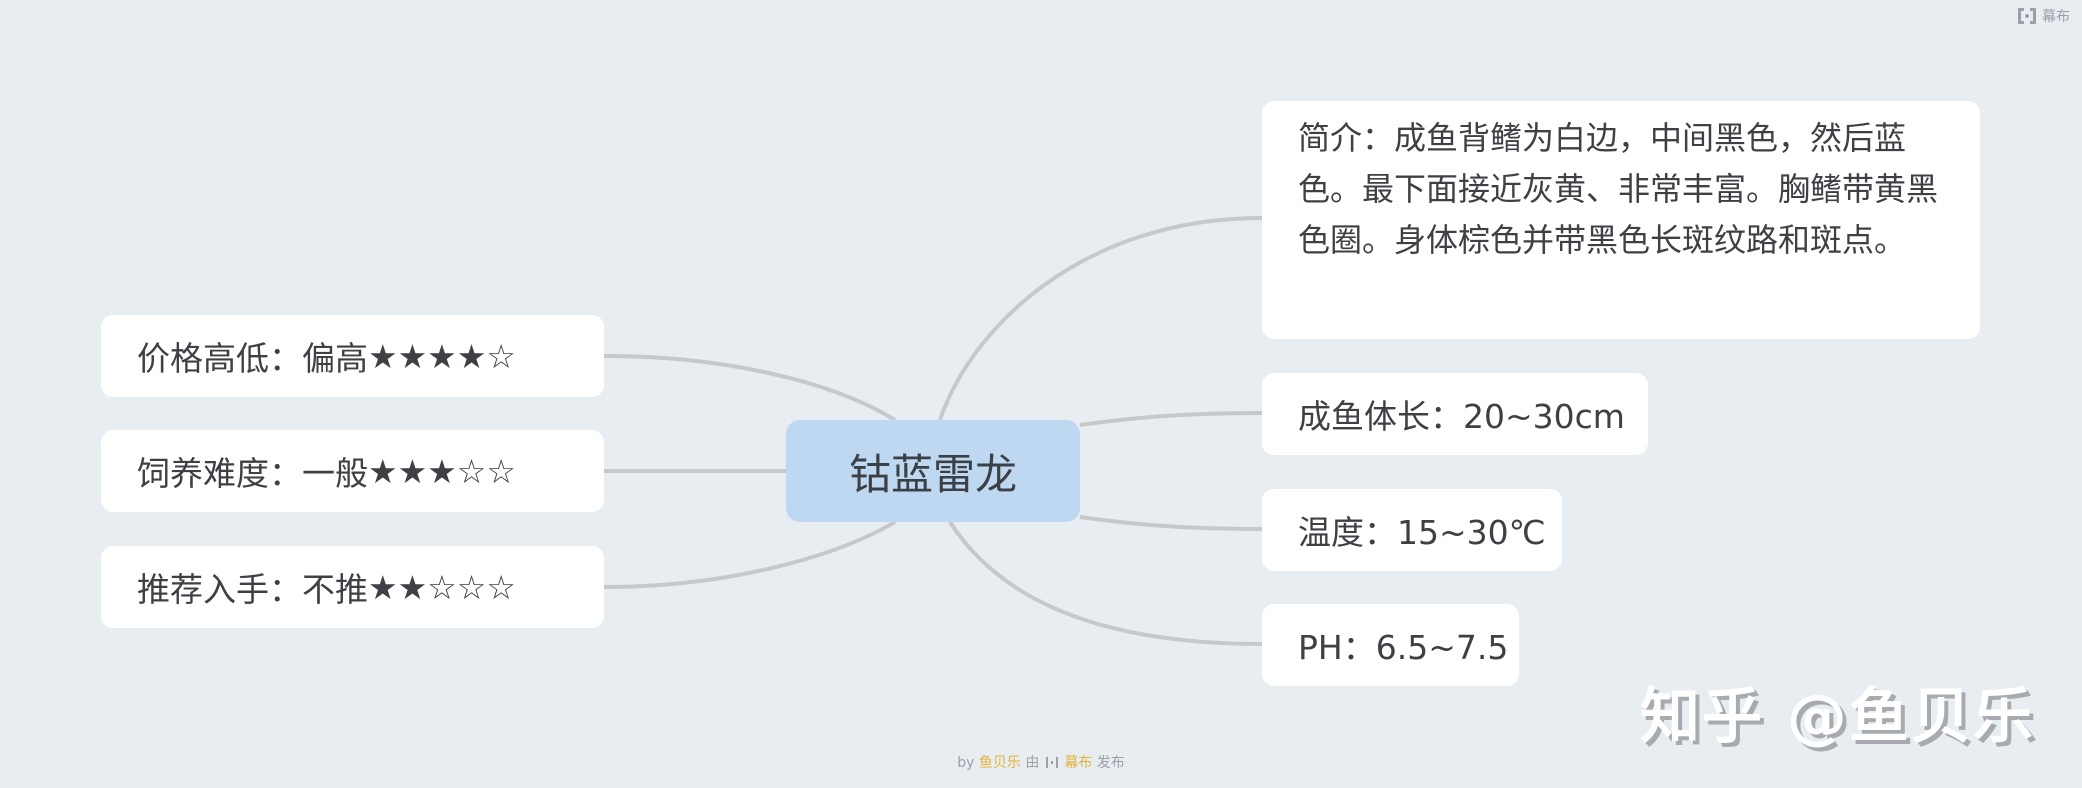 The image size is (2082, 788). I want to click on node-price: 价格高低：偏高 ★★★★☆, so click(352, 356).